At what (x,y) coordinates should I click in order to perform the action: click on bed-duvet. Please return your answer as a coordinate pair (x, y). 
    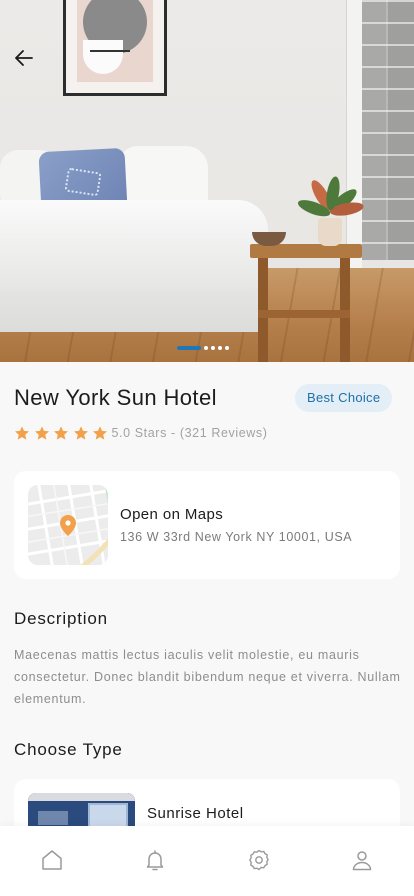
    Looking at the image, I should click on (134, 245).